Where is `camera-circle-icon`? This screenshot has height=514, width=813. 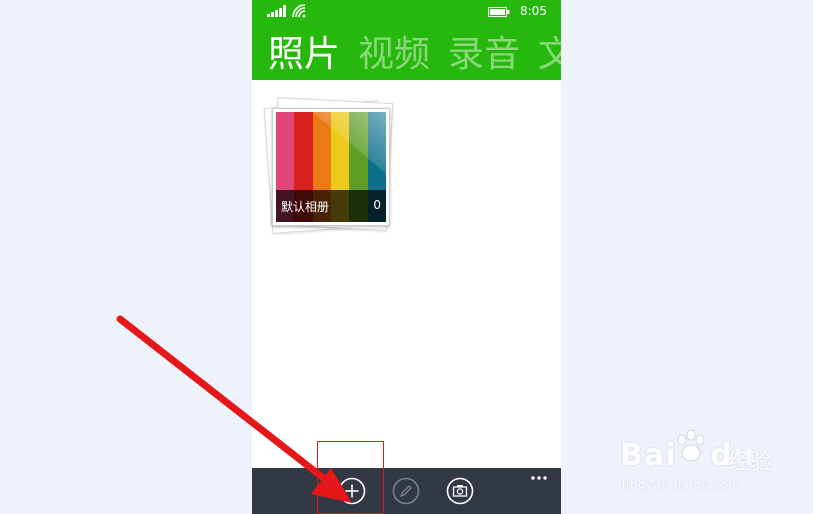
camera-circle-icon is located at coordinates (460, 491).